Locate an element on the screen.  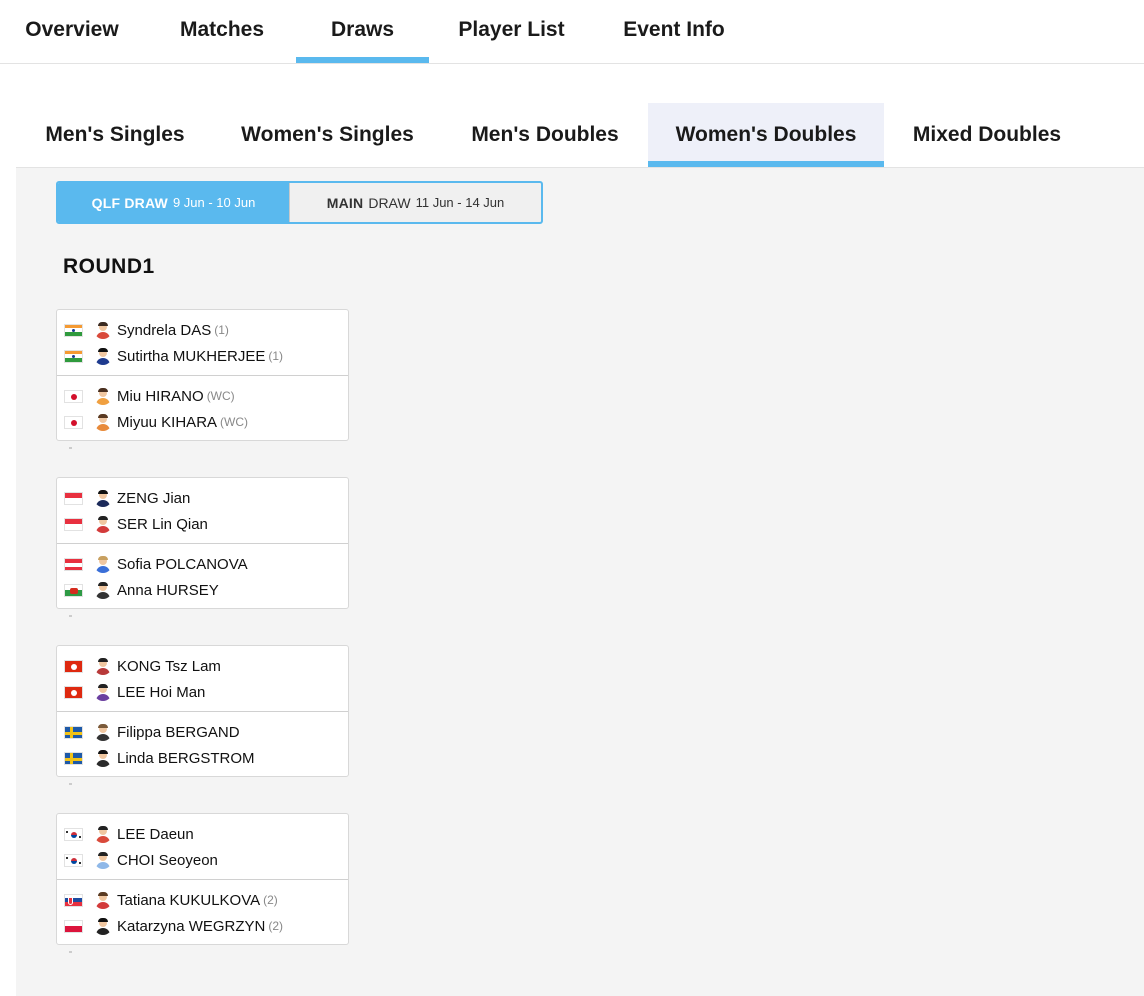
player-row: LEE Hoi Man is located at coordinates (202, 692).